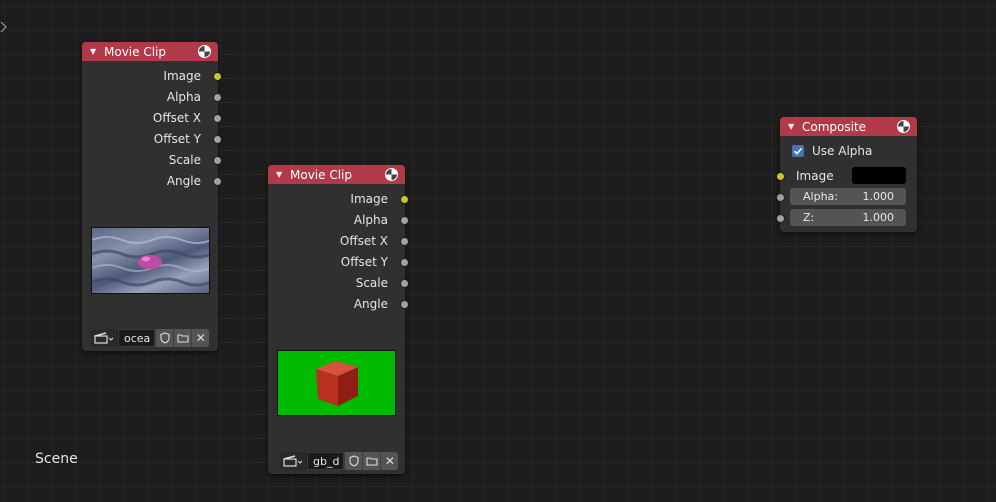 The image size is (996, 502). Describe the element at coordinates (780, 218) in the screenshot. I see `input-socket-z` at that location.